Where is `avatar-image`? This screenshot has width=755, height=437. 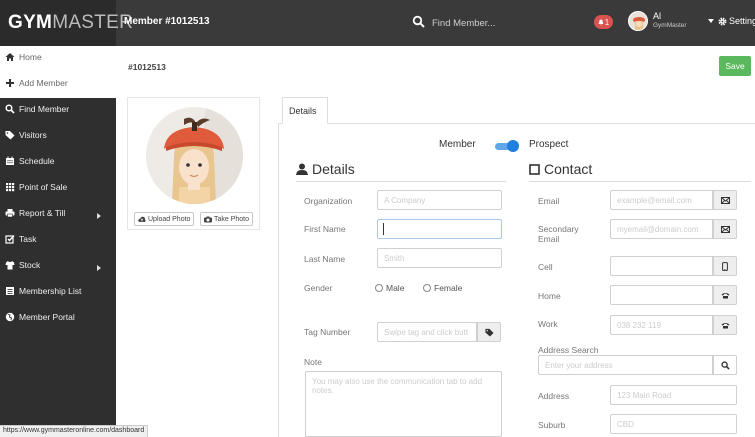 avatar-image is located at coordinates (638, 21).